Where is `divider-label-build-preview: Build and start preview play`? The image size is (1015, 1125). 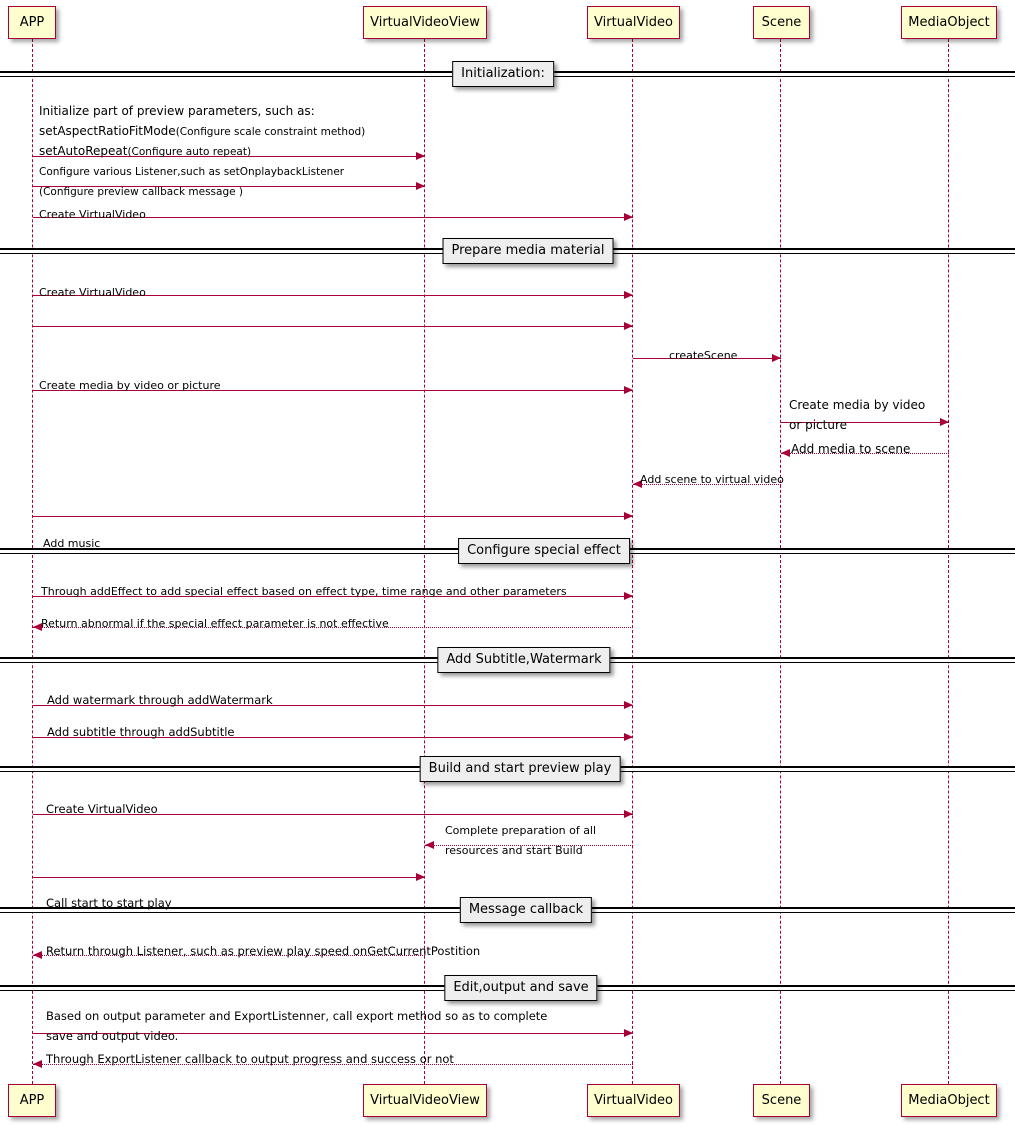 divider-label-build-preview: Build and start preview play is located at coordinates (520, 769).